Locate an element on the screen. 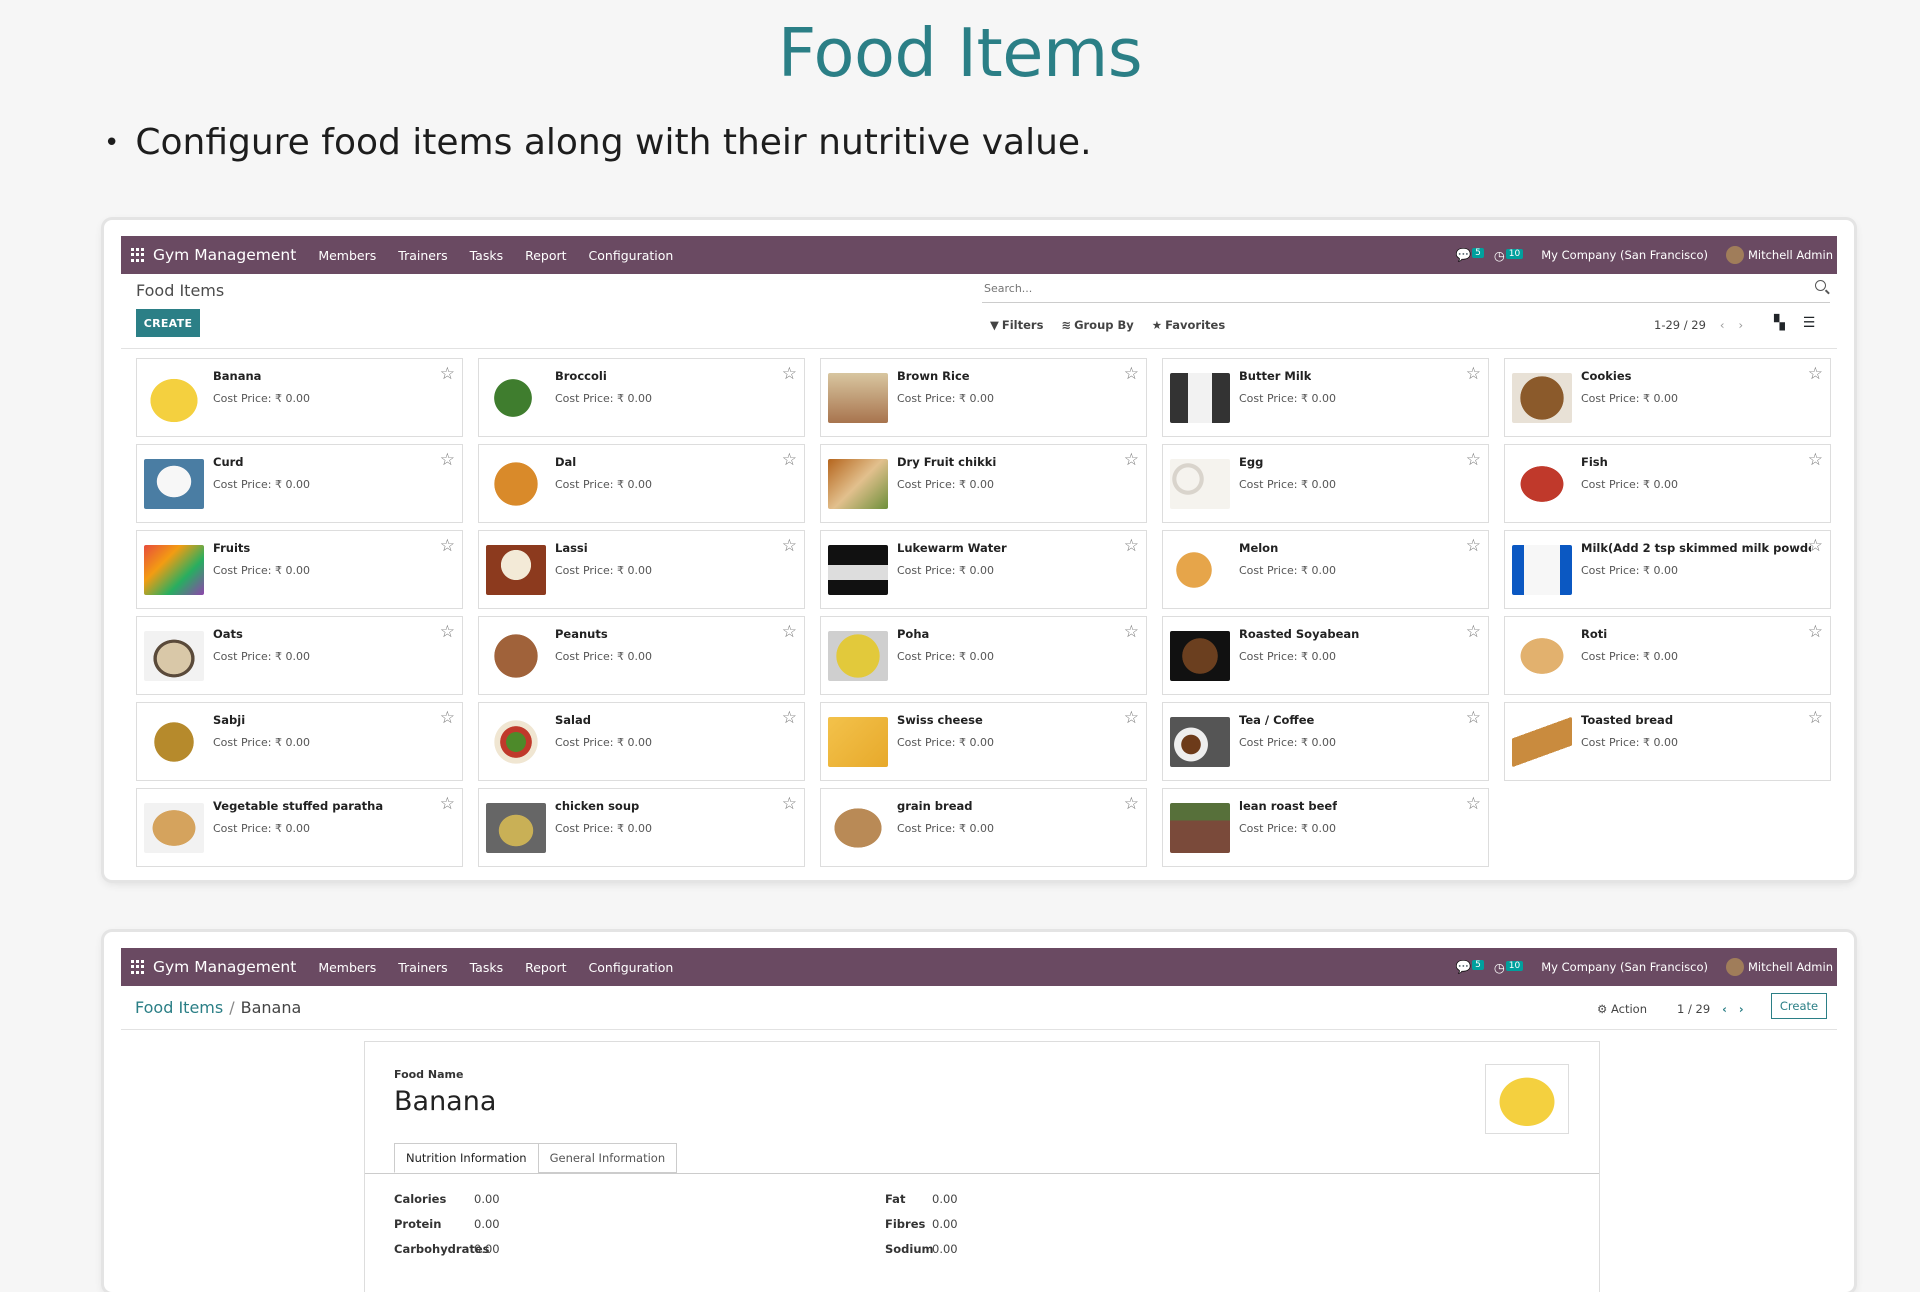 This screenshot has width=1920, height=1292. food-card: Egg Cost Price: ₹ 0.00 ☆ is located at coordinates (1325, 483).